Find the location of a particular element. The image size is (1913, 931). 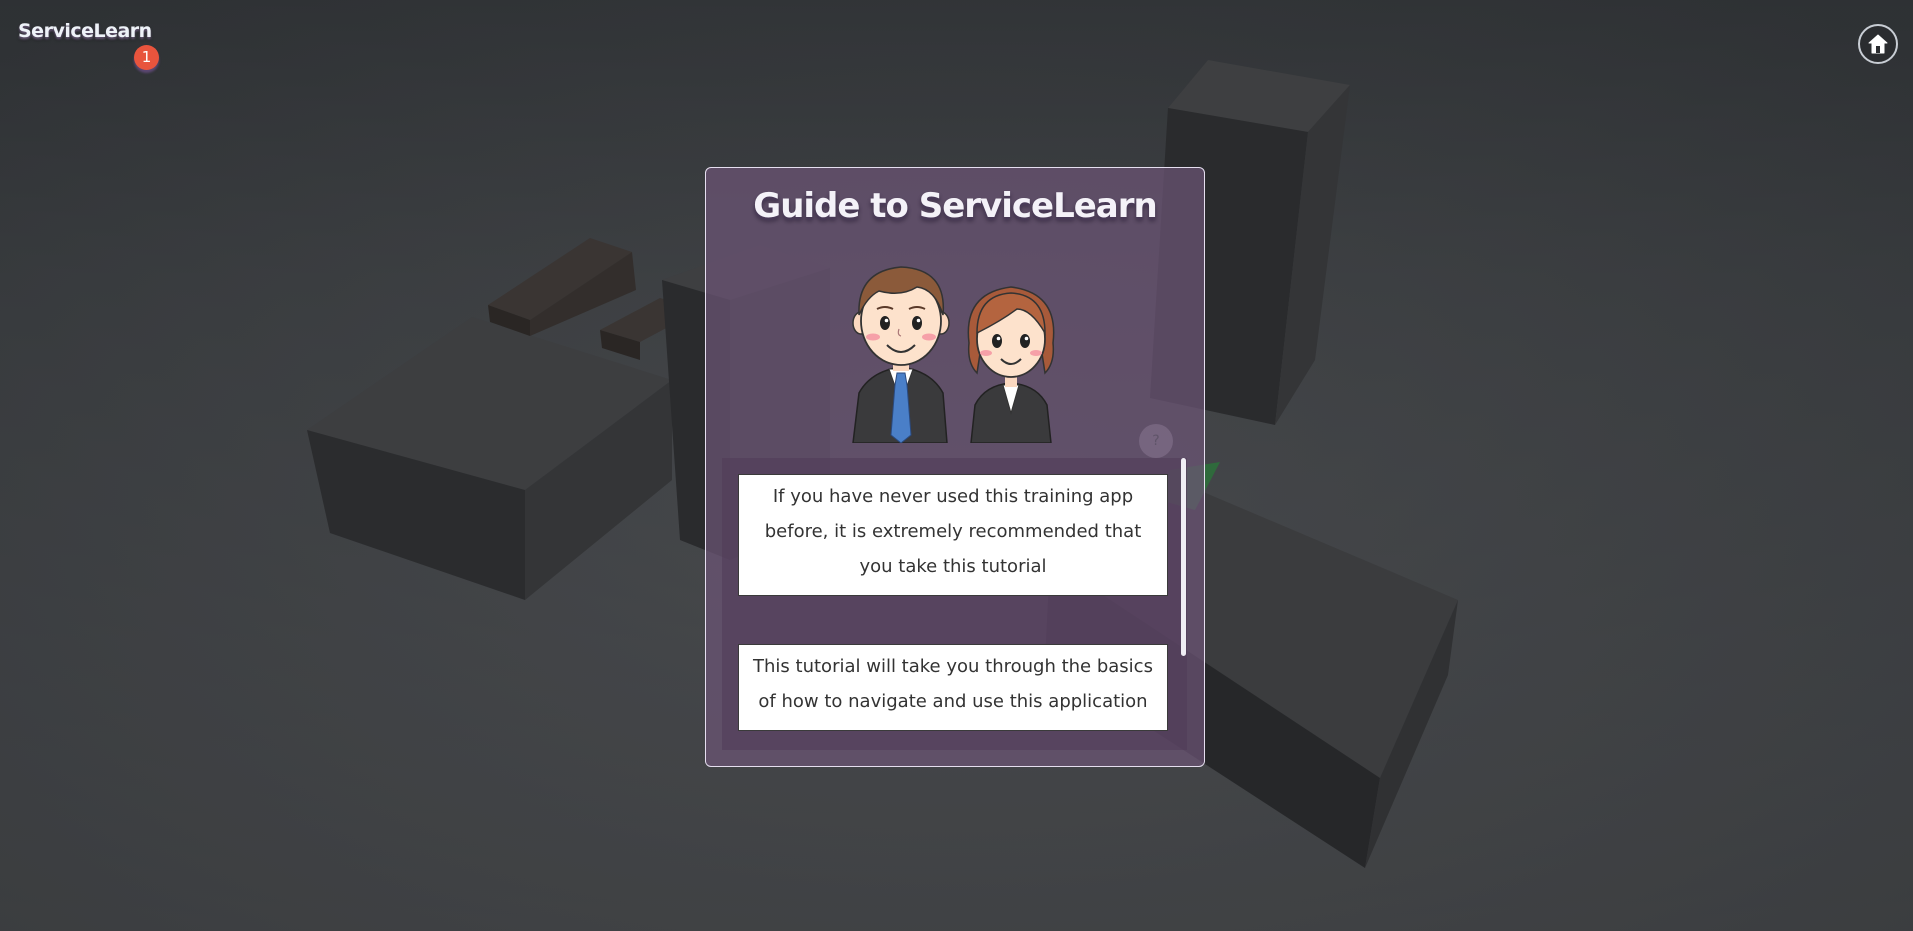

home-icon is located at coordinates (1878, 44).